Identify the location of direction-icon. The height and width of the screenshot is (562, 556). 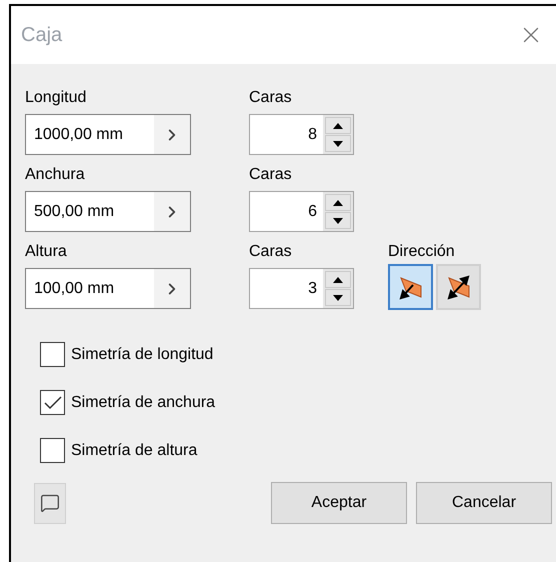
(411, 287).